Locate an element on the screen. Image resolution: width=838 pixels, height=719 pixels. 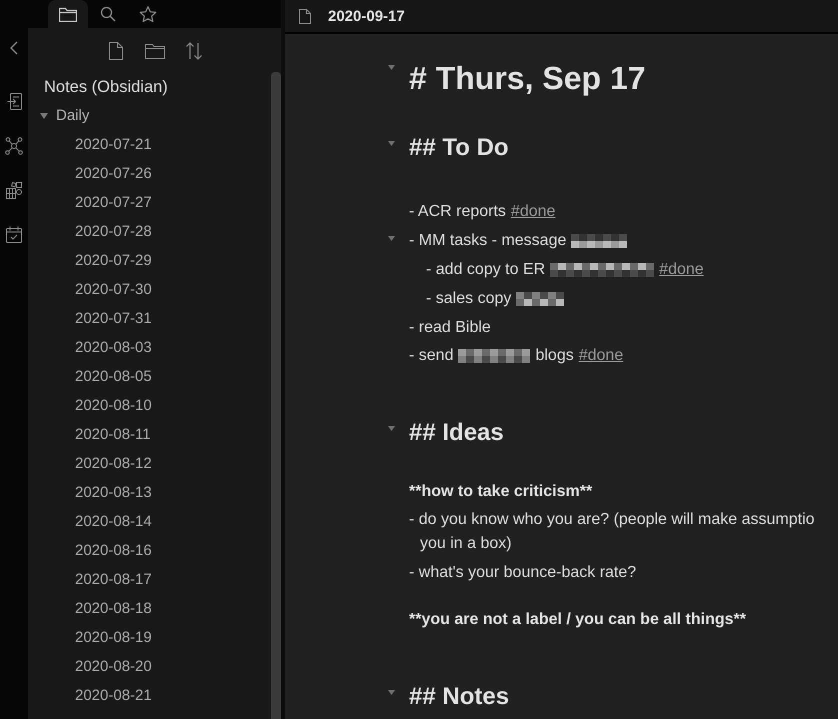
section-heading: ## Notes is located at coordinates (459, 697).